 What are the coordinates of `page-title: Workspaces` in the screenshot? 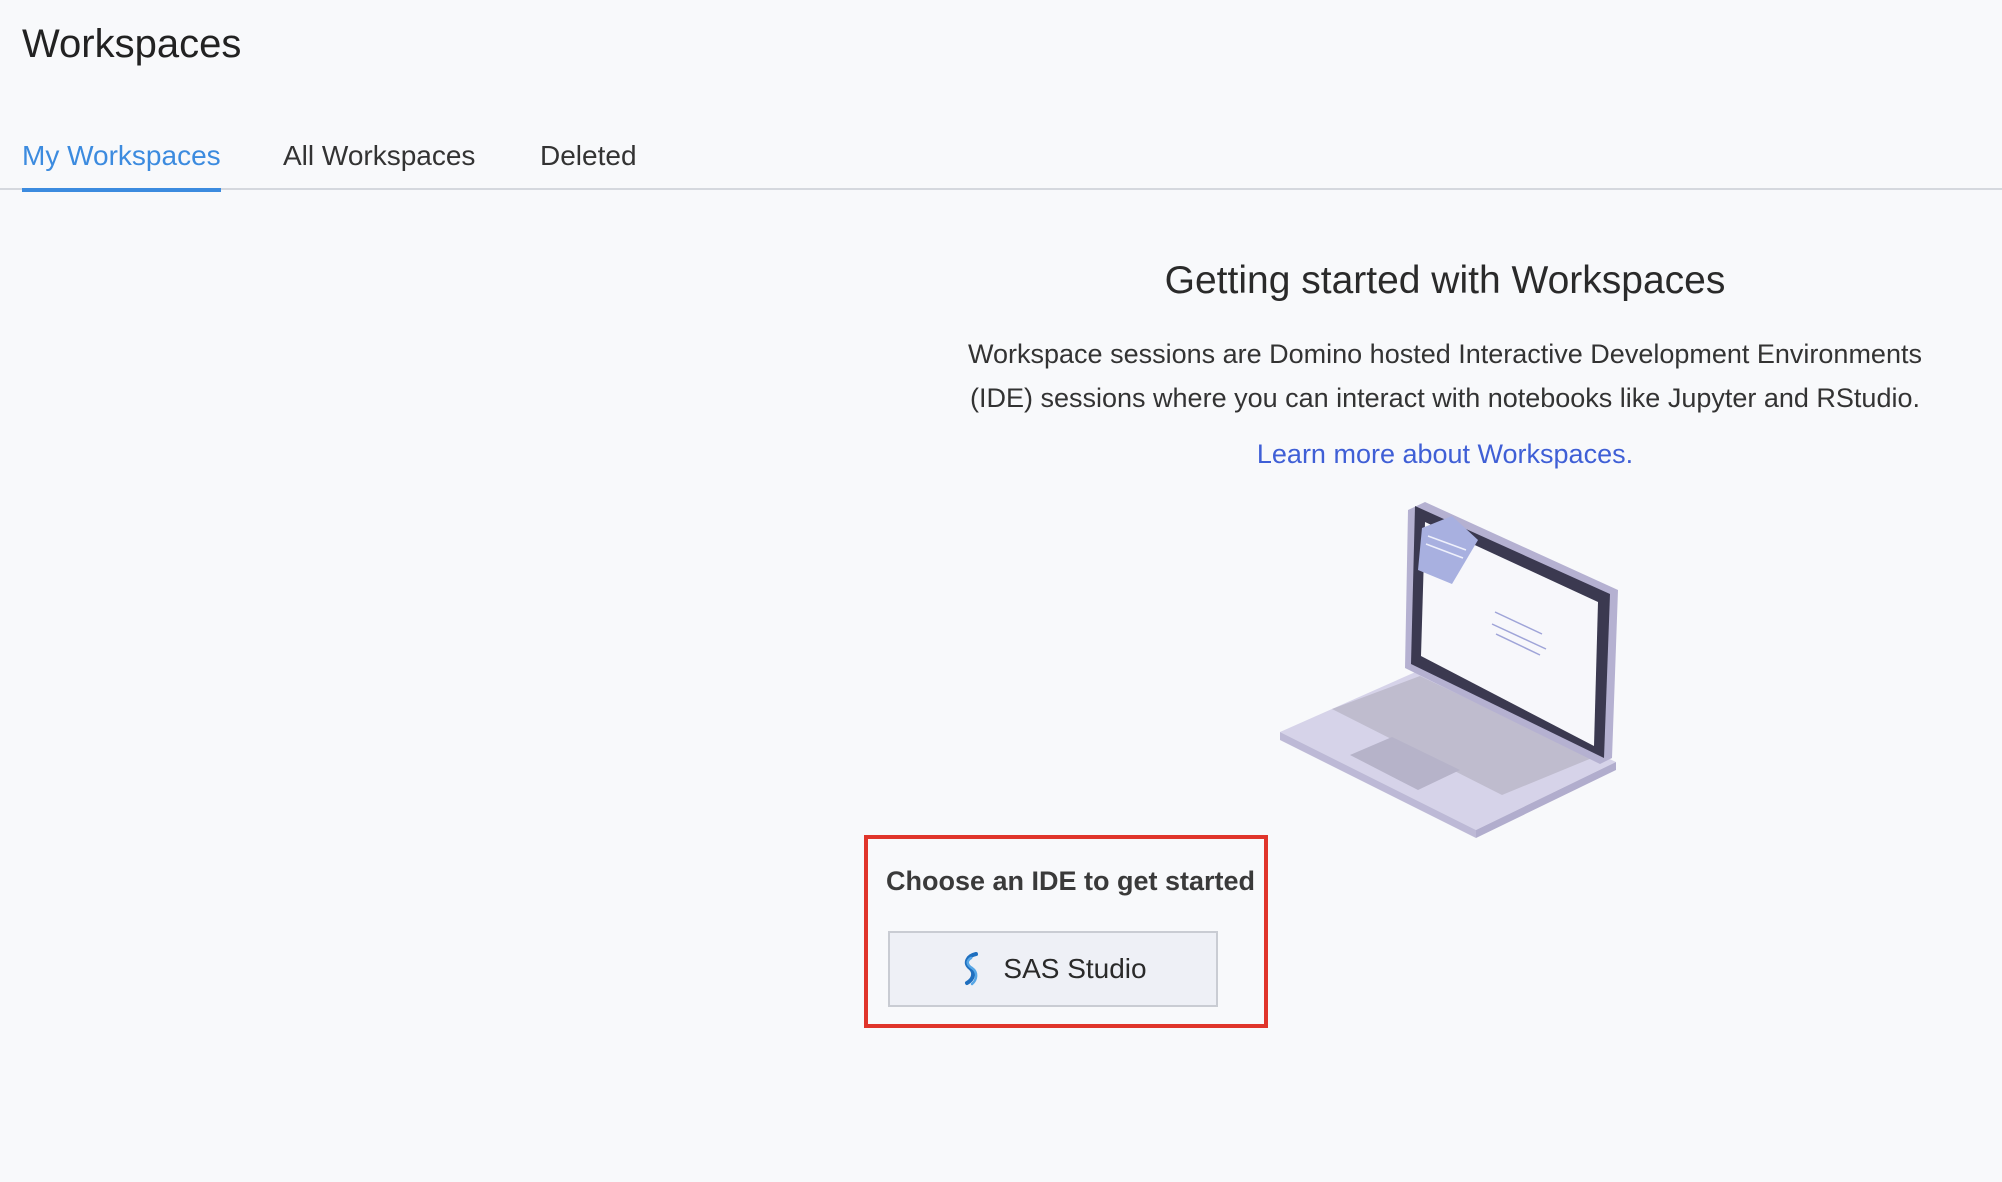 It's located at (132, 44).